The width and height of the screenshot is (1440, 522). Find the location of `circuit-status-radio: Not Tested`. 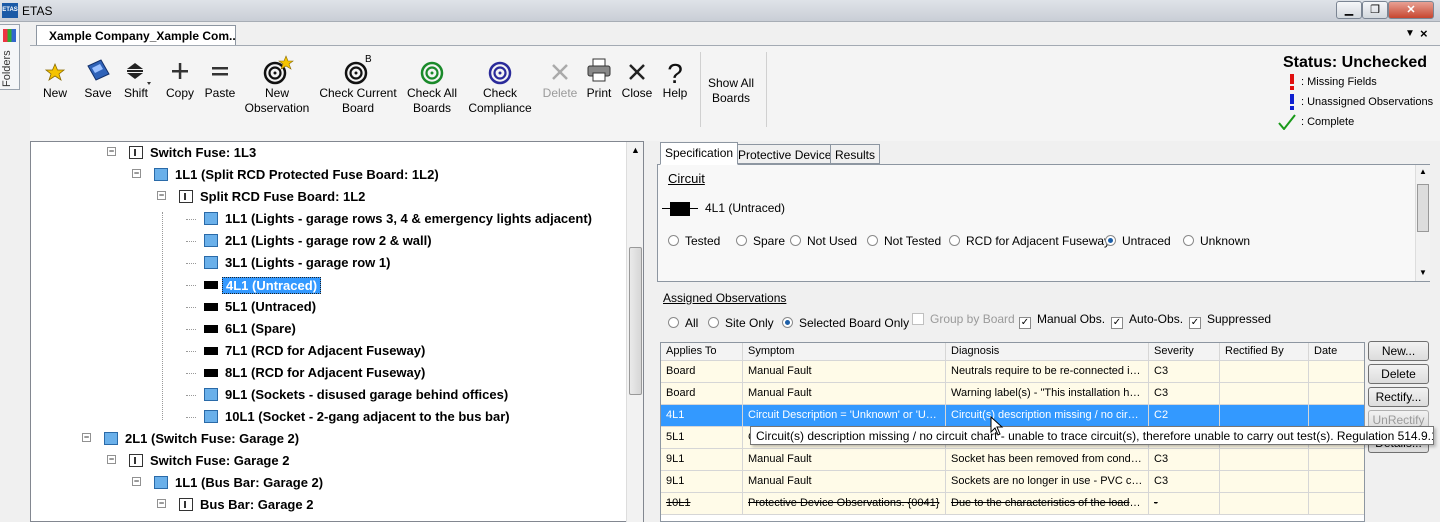

circuit-status-radio: Not Tested is located at coordinates (904, 241).